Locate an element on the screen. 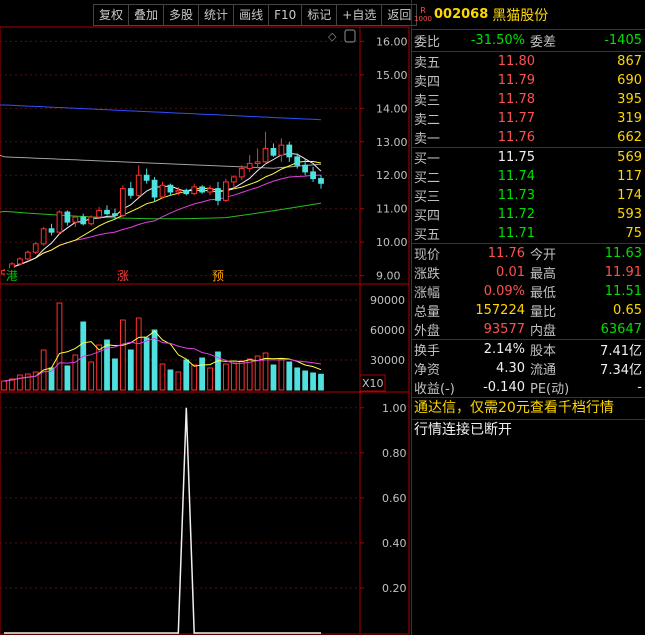 This screenshot has width=645, height=635. buy-order-row: 买二 11.74 117 is located at coordinates (528, 176).